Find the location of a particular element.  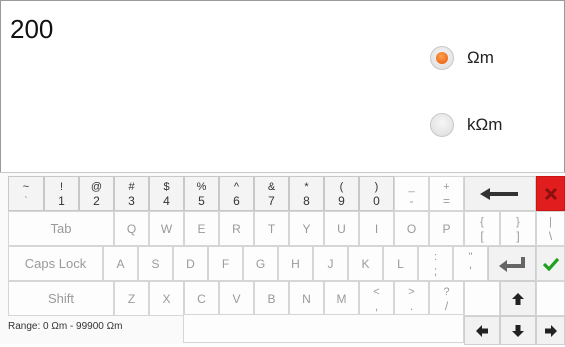

arrow-left-key is located at coordinates (482, 330).